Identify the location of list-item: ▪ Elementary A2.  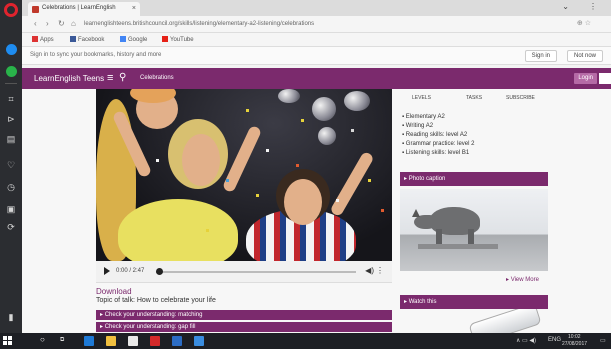
(475, 117).